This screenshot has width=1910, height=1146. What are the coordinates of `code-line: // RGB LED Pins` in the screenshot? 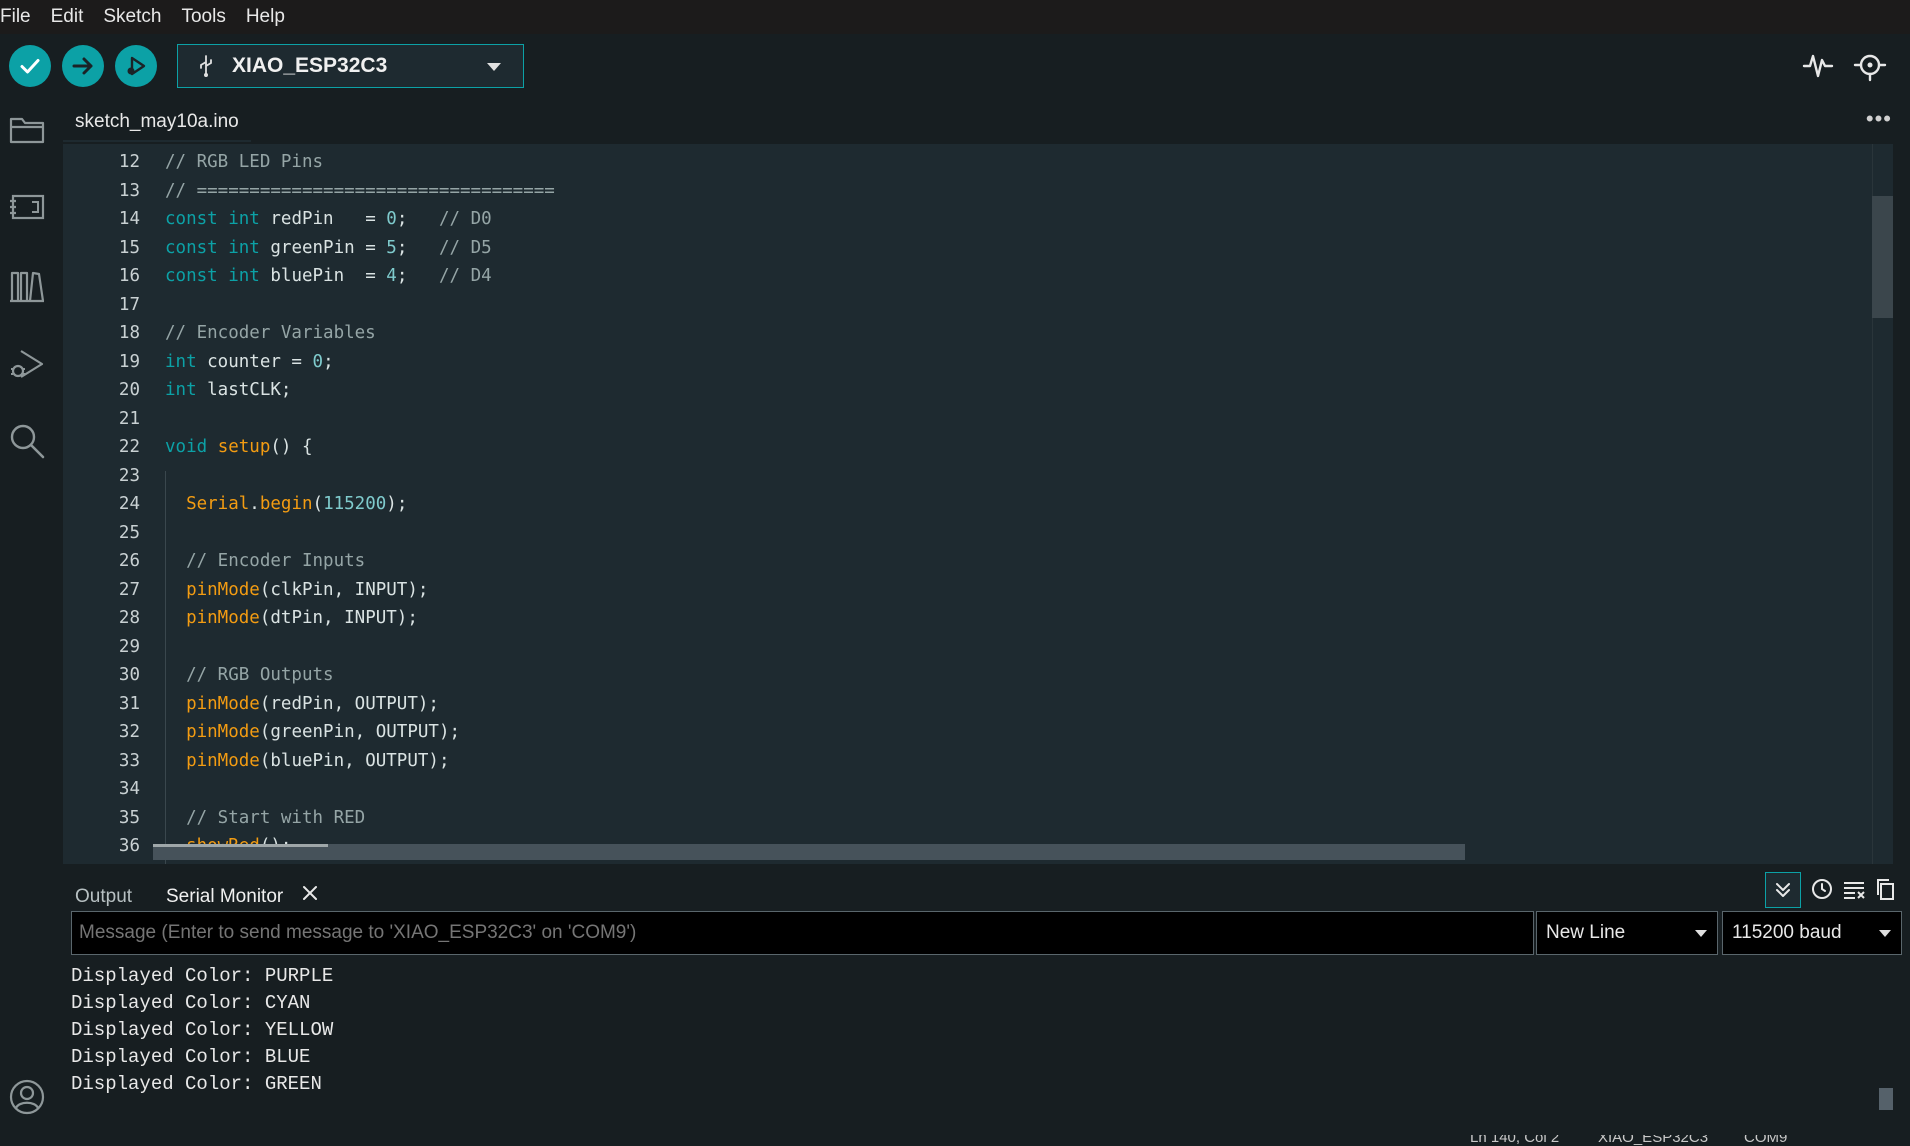 It's located at (244, 162).